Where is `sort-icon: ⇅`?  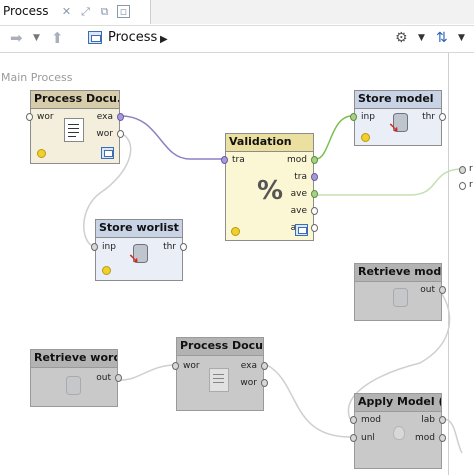
sort-icon: ⇅ is located at coordinates (442, 38).